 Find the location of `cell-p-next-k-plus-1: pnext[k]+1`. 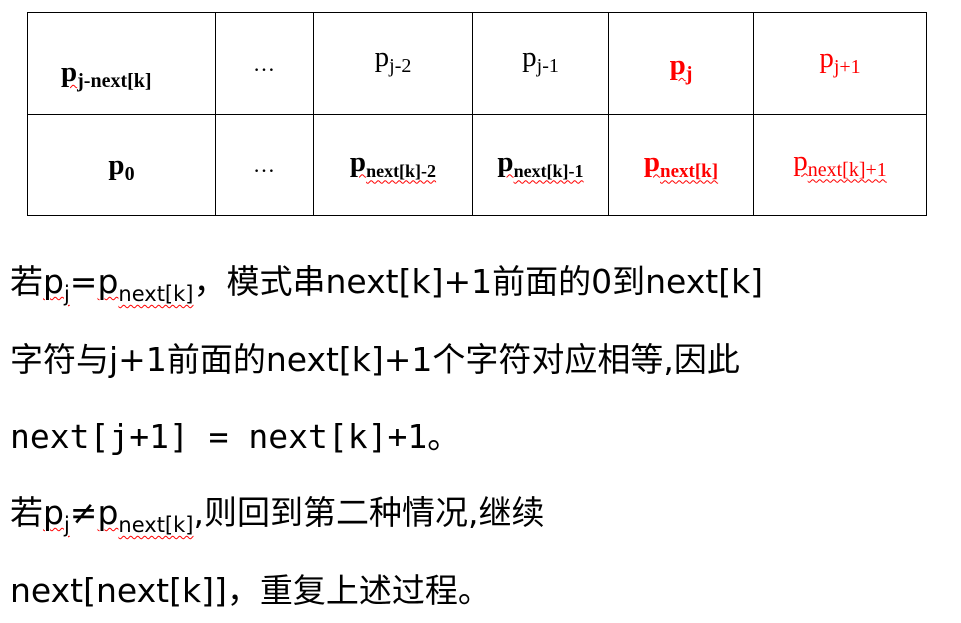

cell-p-next-k-plus-1: pnext[k]+1 is located at coordinates (840, 165).